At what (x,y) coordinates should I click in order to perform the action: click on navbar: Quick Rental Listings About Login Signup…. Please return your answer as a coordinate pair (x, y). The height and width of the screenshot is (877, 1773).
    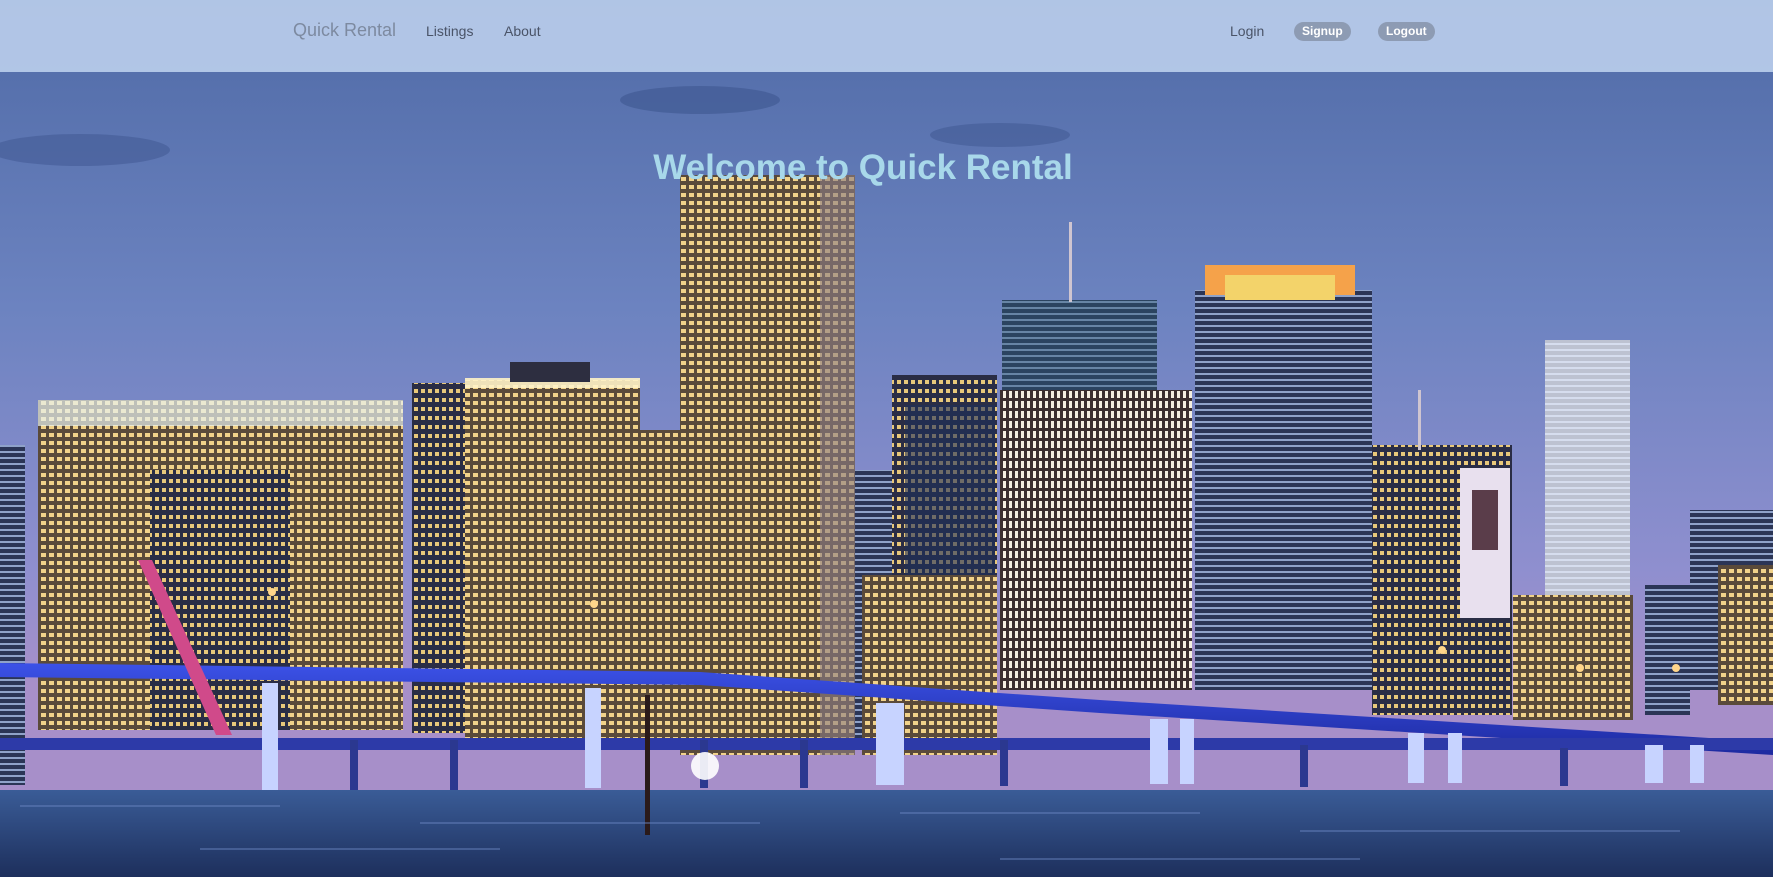
    Looking at the image, I should click on (886, 36).